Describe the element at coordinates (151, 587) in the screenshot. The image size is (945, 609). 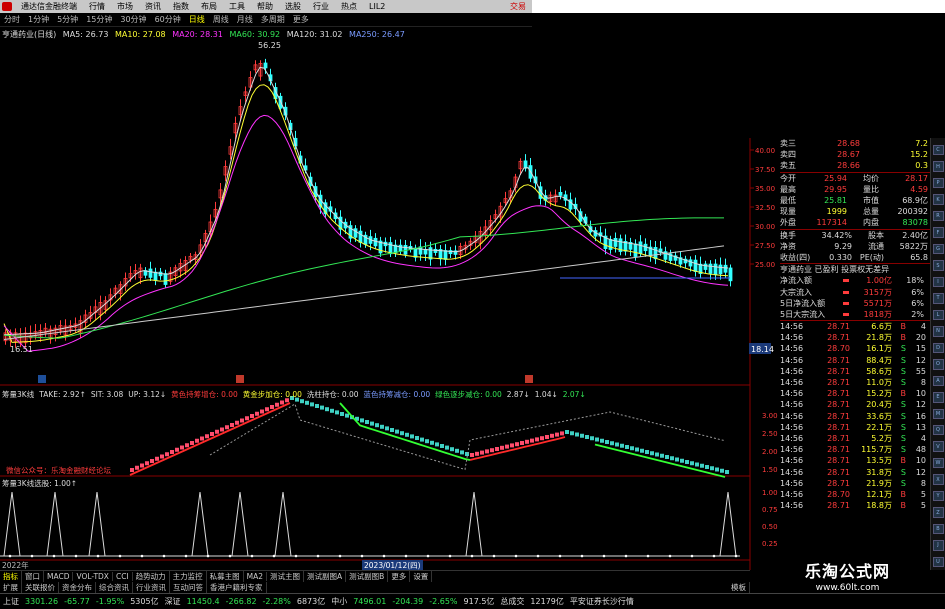
I see `extension-tab: 行业资讯` at that location.